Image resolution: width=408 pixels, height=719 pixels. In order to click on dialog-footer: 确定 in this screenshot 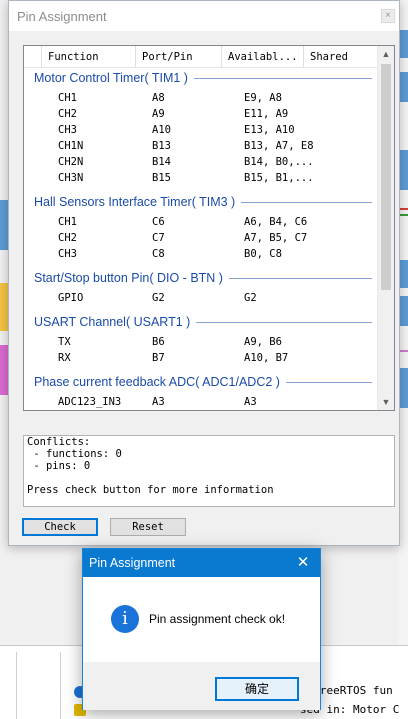, I will do `click(201, 686)`.